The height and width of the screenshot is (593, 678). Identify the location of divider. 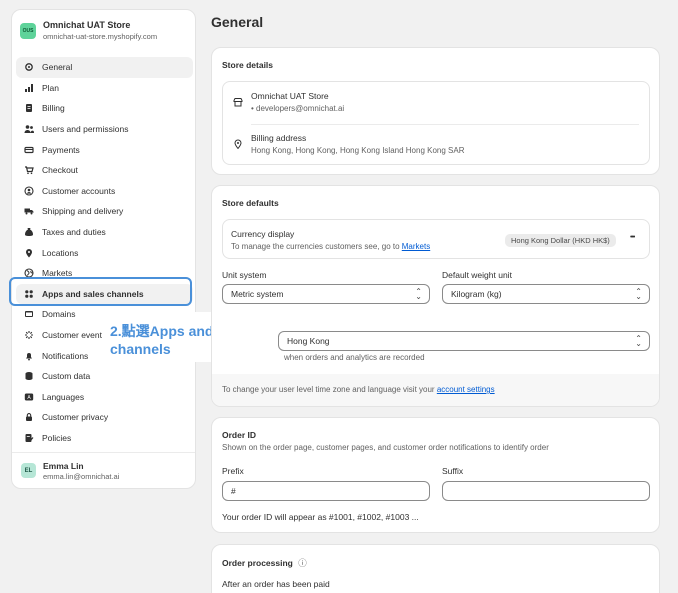
(445, 124).